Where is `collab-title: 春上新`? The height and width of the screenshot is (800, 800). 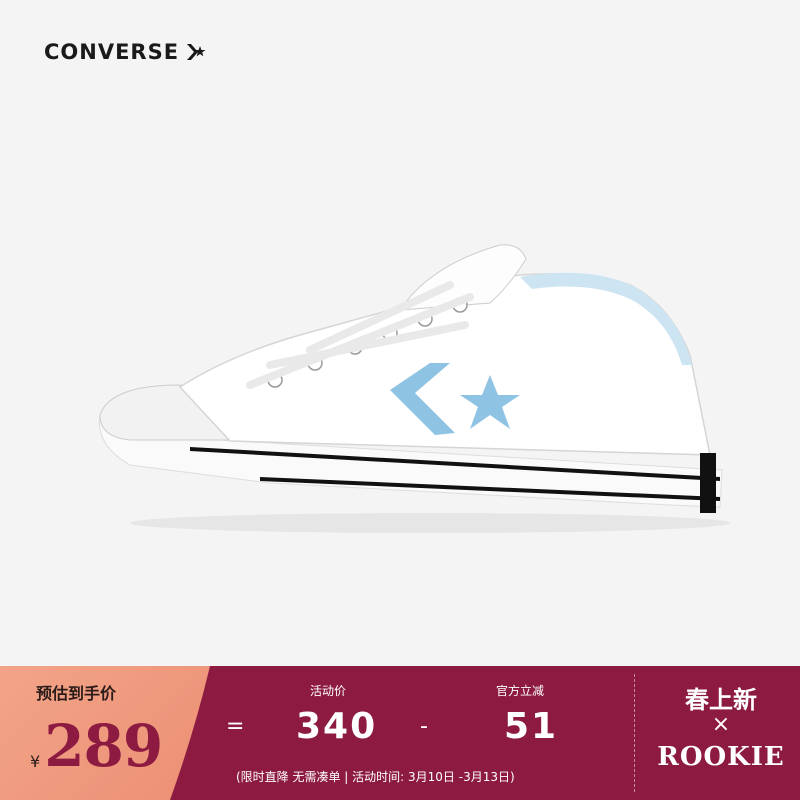 collab-title: 春上新 is located at coordinates (721, 700).